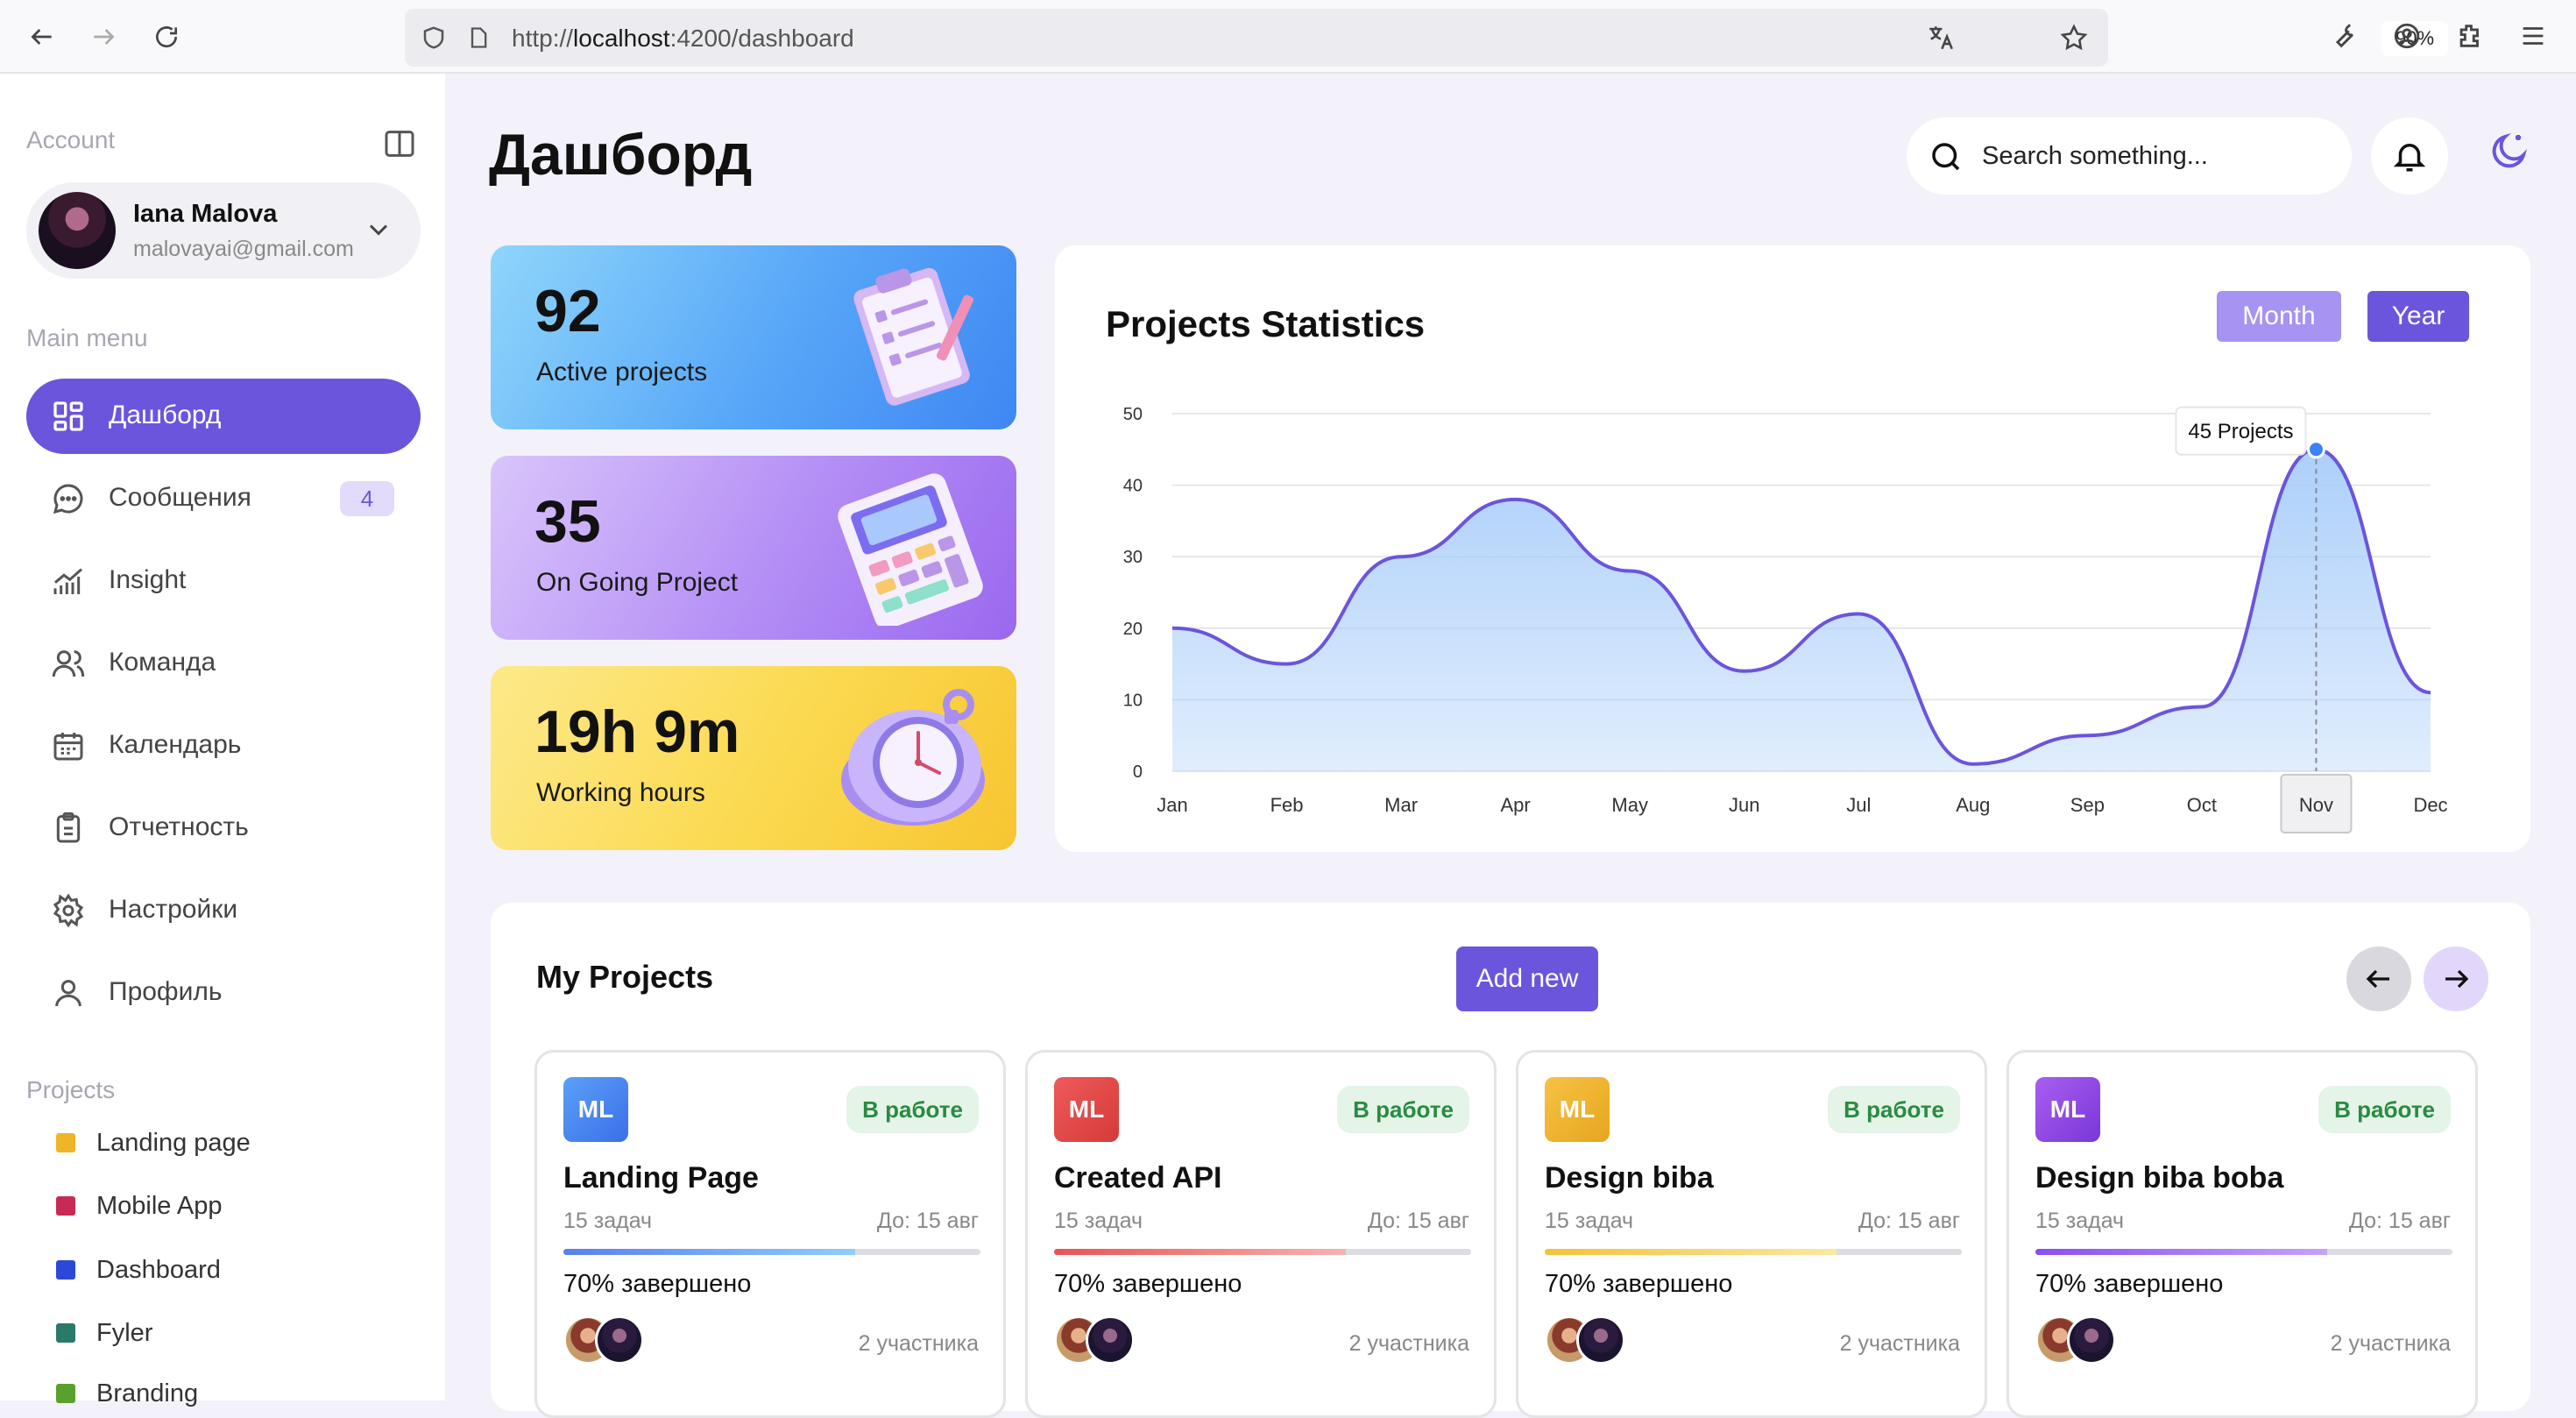 The width and height of the screenshot is (2576, 1418). What do you see at coordinates (607, 1341) in the screenshot?
I see `member-avatars` at bounding box center [607, 1341].